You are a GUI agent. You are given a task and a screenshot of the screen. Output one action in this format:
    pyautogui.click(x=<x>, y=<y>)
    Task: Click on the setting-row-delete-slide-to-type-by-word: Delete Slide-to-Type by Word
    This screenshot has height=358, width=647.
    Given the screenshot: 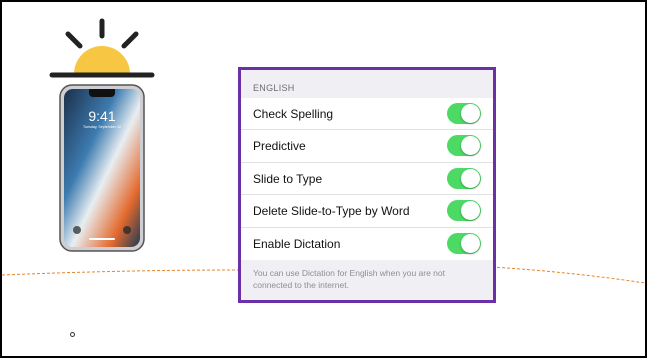 What is the action you would take?
    pyautogui.click(x=367, y=211)
    